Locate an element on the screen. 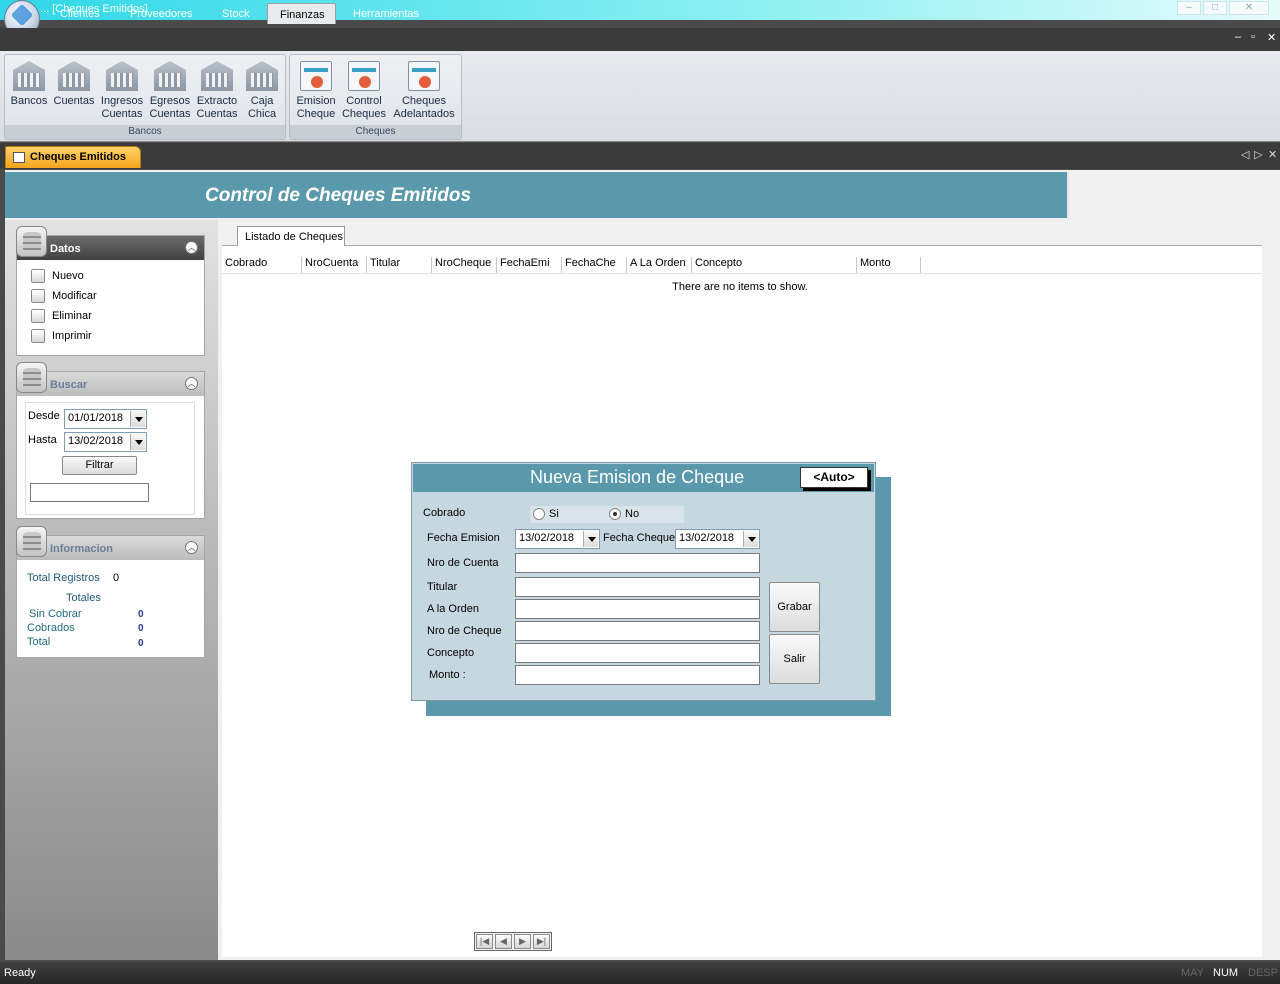 The width and height of the screenshot is (1280, 984). next-page-icon: ▶ is located at coordinates (522, 941).